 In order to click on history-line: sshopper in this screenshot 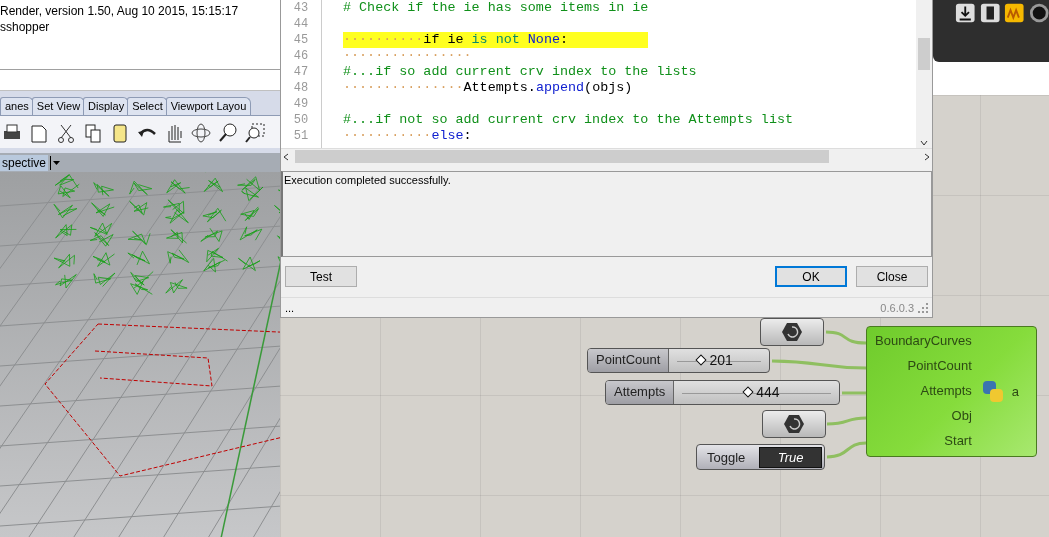, I will do `click(25, 27)`.